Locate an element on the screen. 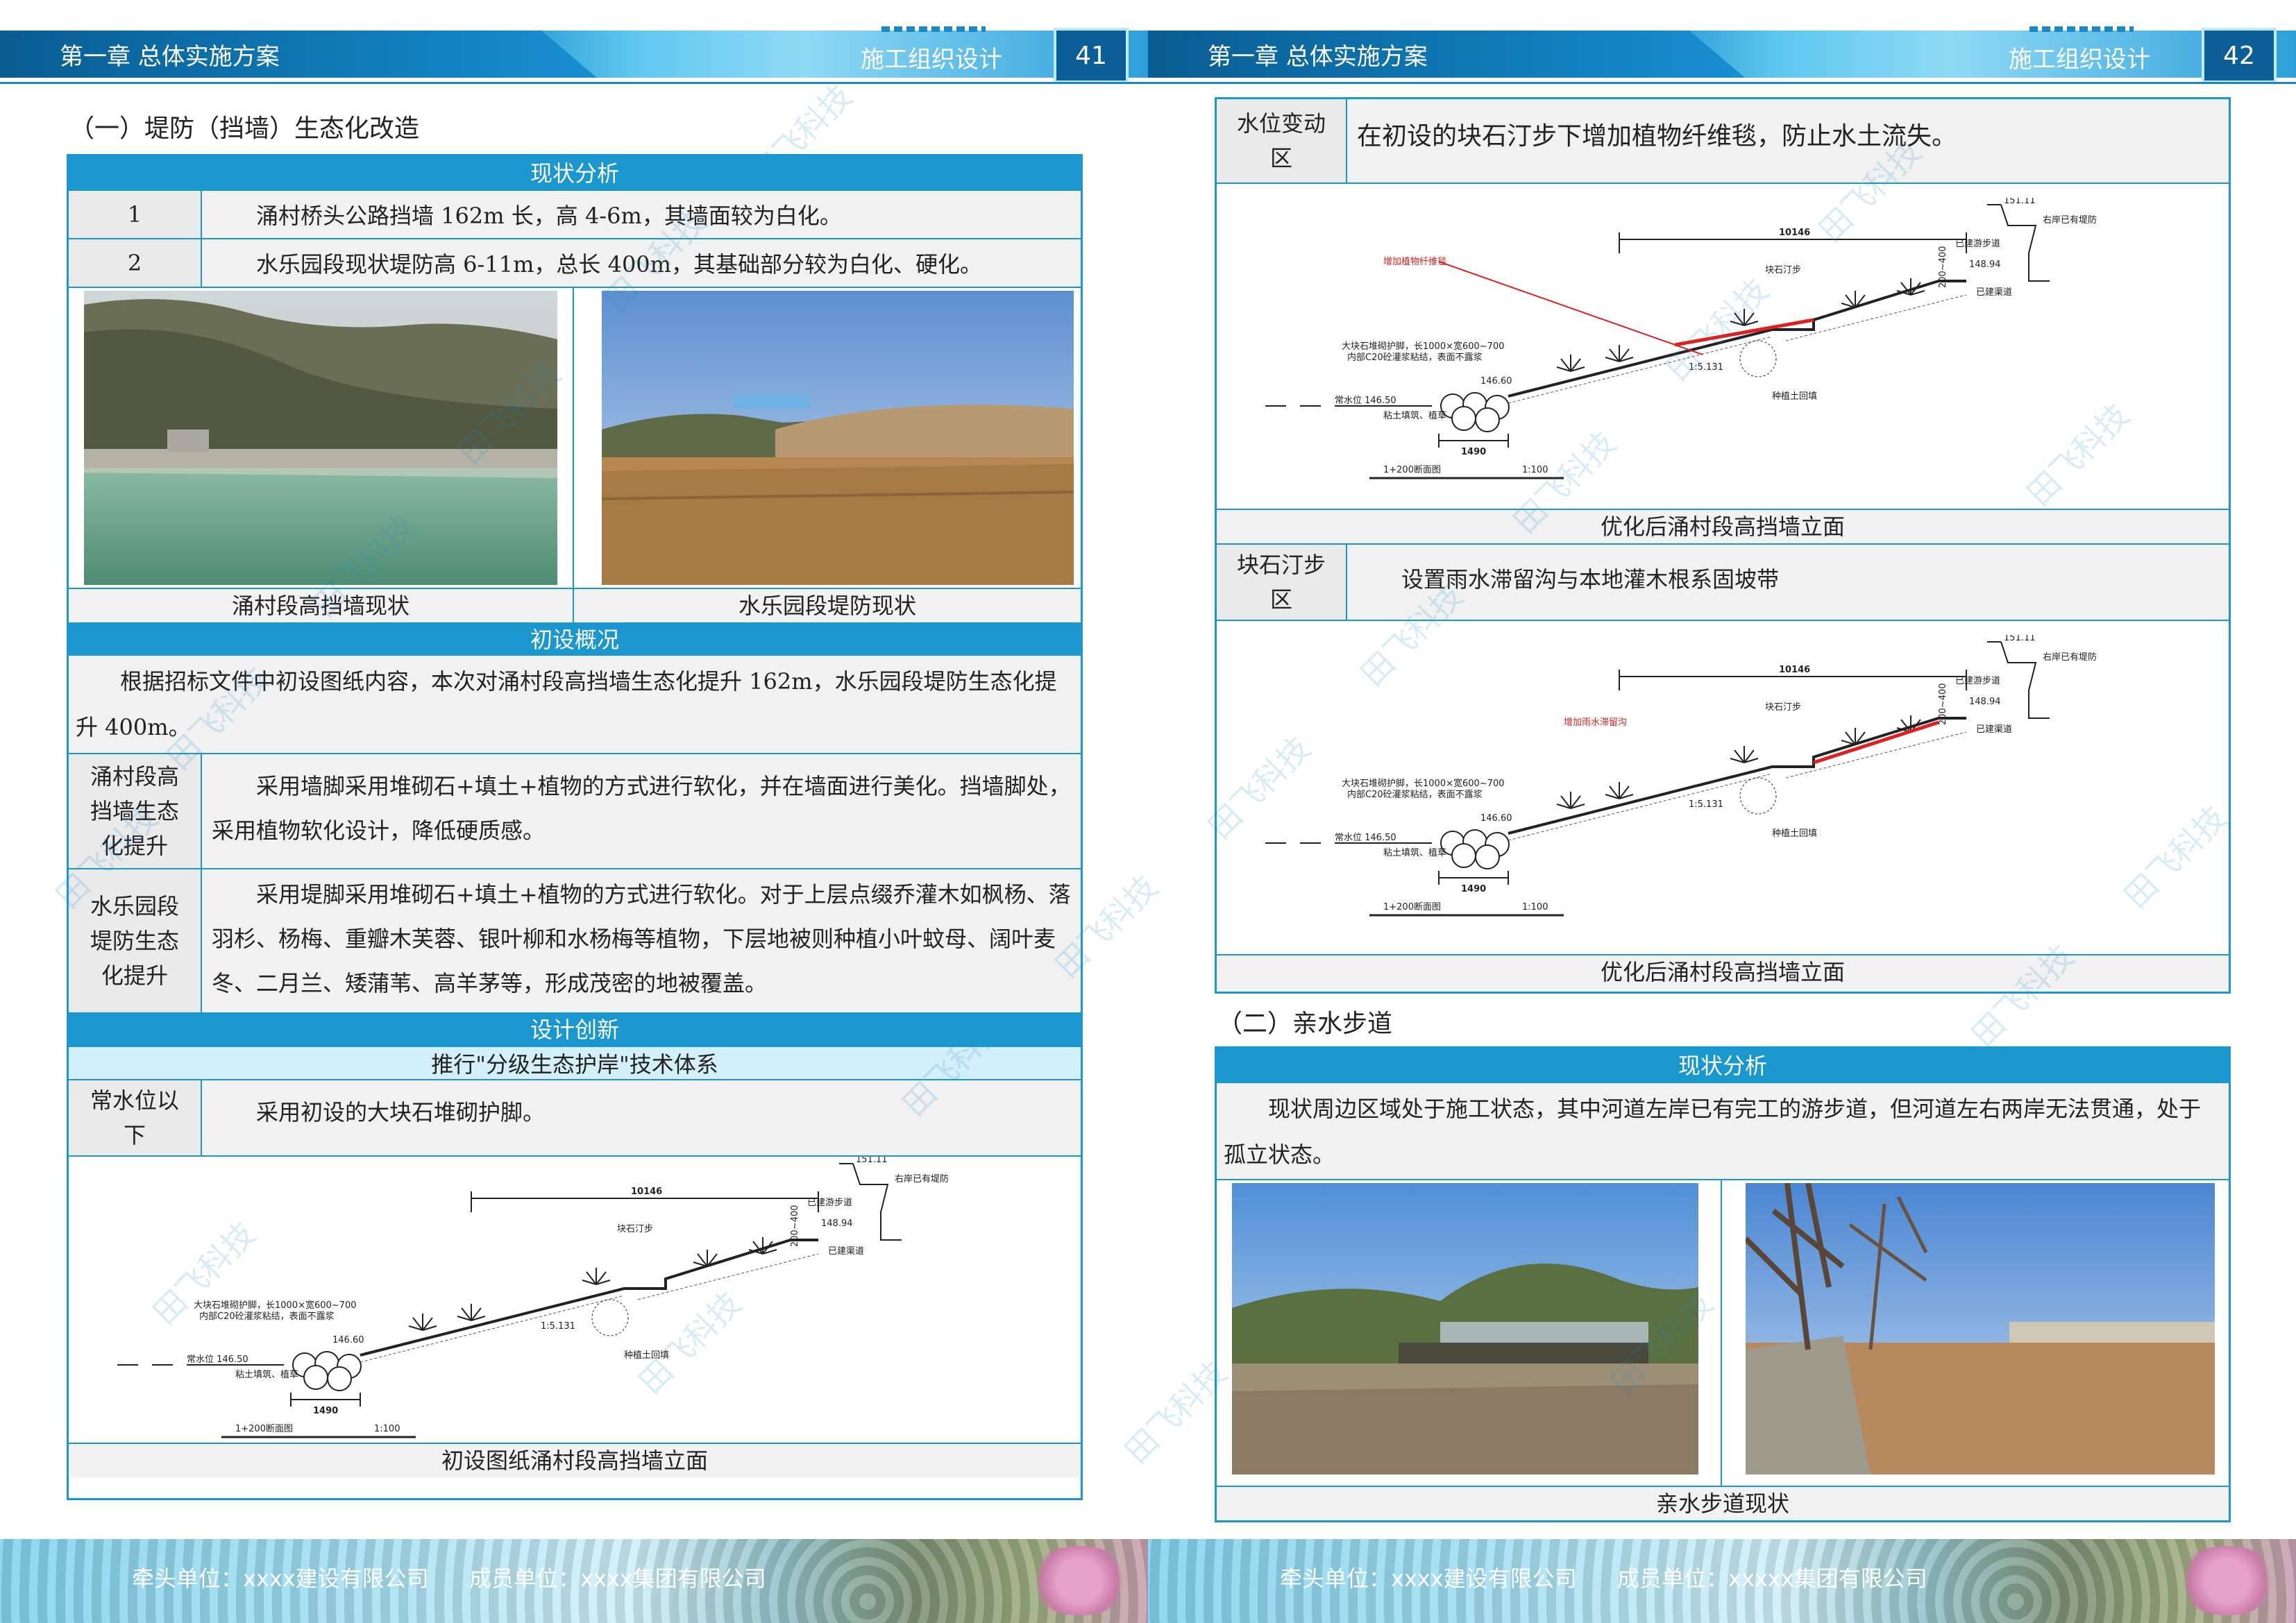  table-row: 2 水乐园段现状堤防高 6-11m，总长 400m，其基础部分较为白化、硬化。 is located at coordinates (575, 263).